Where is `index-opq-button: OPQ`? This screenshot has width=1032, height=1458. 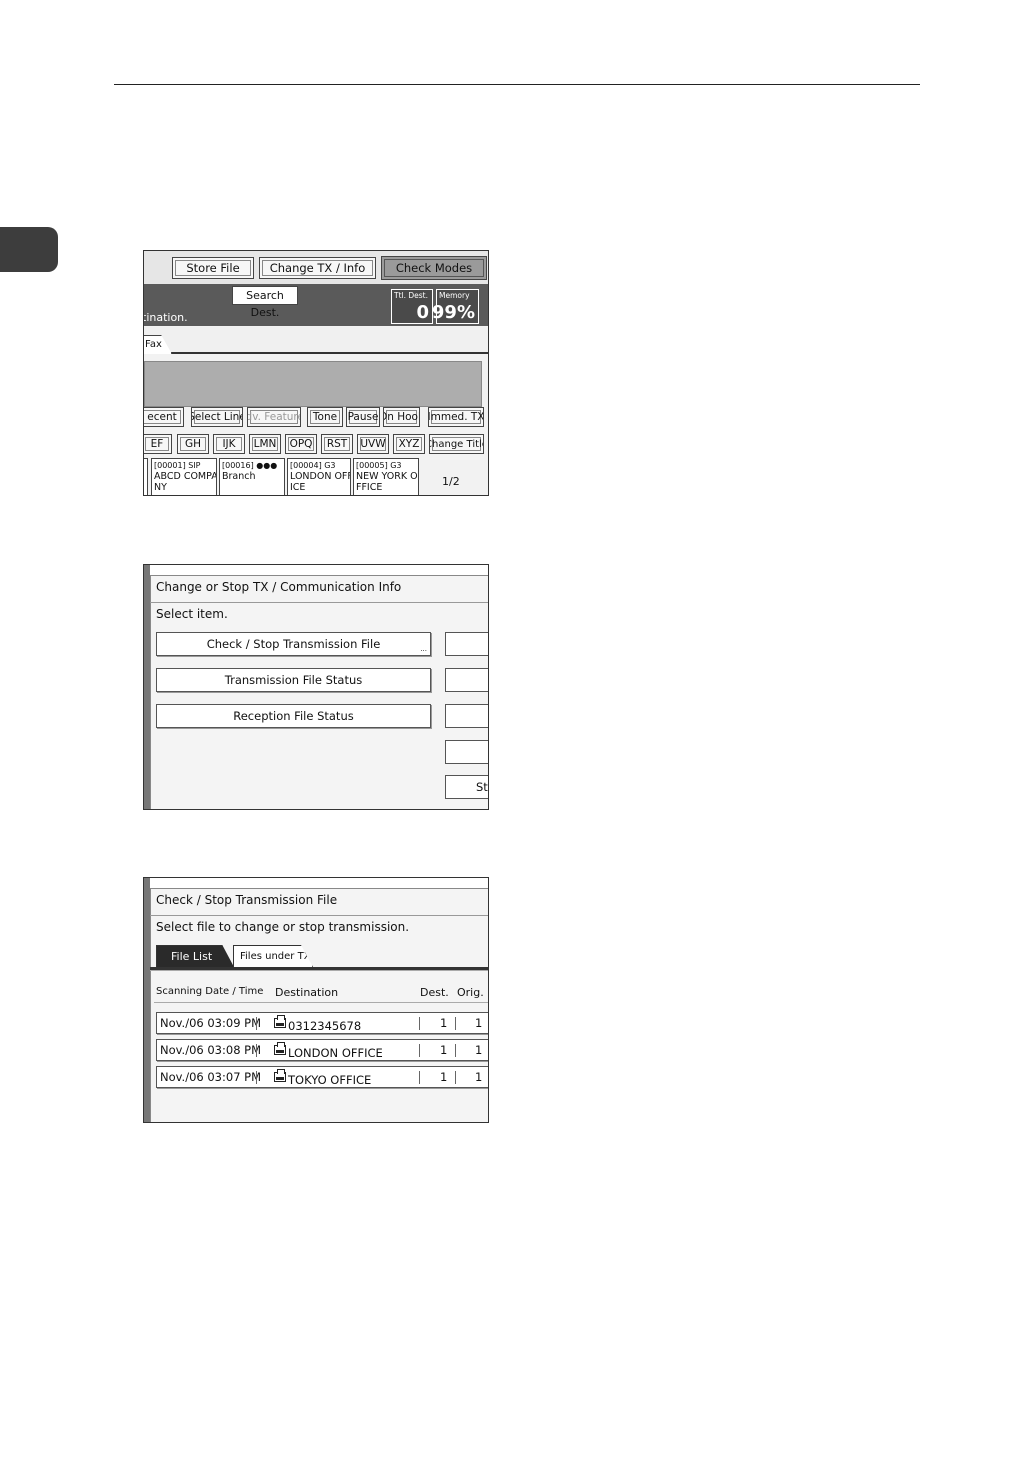
index-opq-button: OPQ is located at coordinates (301, 444).